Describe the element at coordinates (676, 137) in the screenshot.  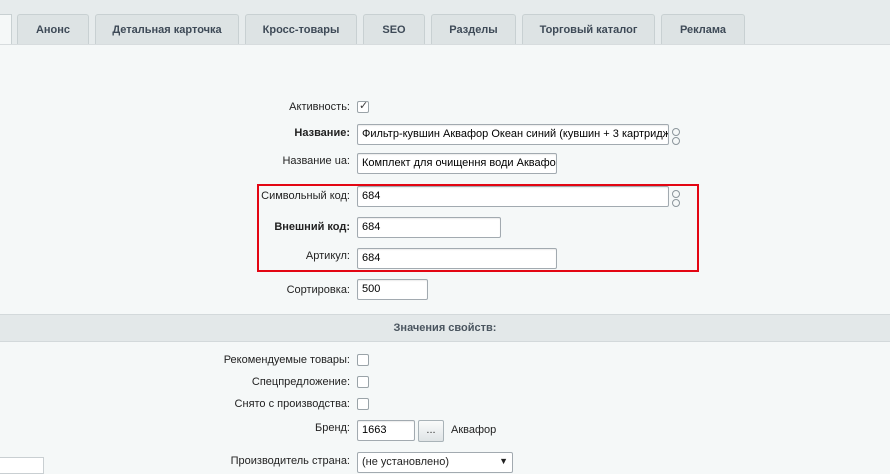
I see `transliterate-link-icon` at that location.